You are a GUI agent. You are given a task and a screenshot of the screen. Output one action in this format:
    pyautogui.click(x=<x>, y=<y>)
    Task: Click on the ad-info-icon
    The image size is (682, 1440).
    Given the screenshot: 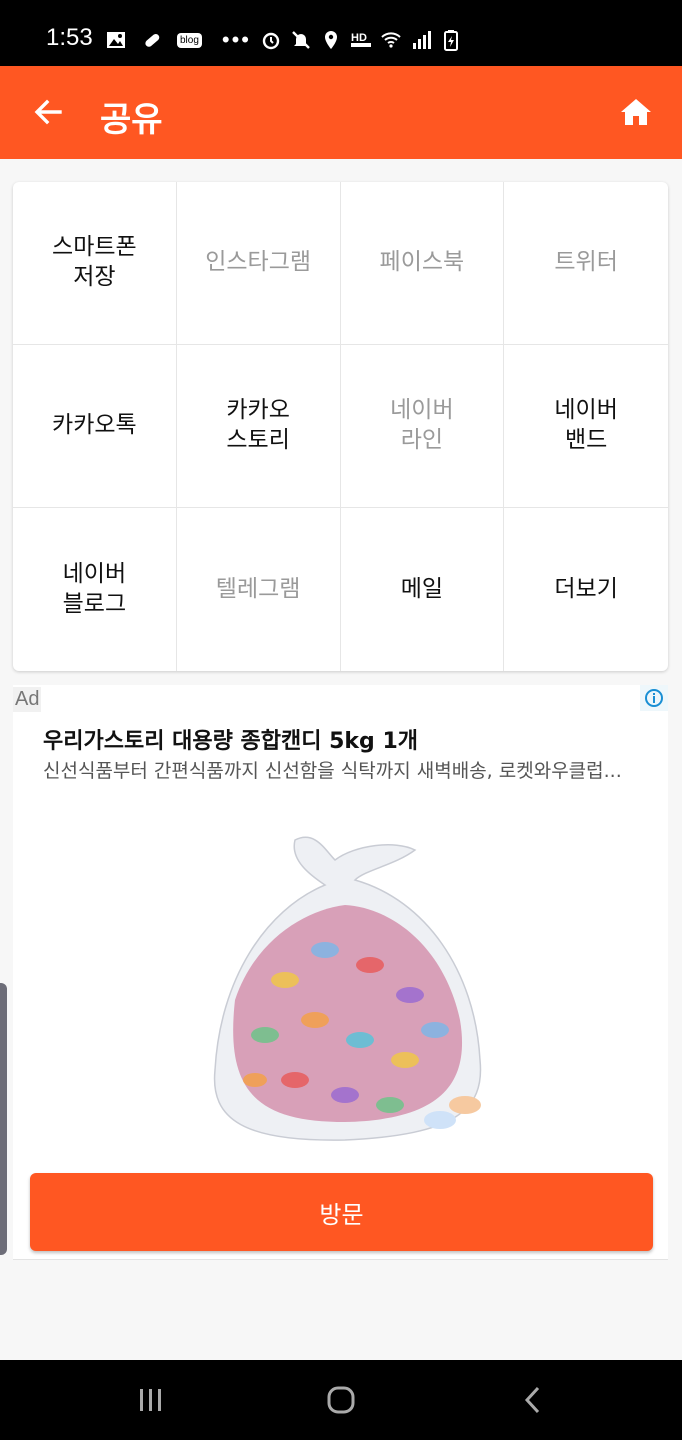 What is the action you would take?
    pyautogui.click(x=654, y=698)
    